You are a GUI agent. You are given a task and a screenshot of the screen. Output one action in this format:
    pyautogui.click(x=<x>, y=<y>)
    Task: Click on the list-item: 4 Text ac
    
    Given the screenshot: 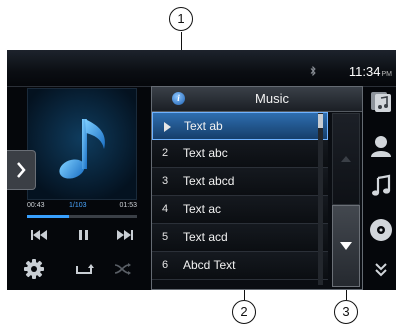 What is the action you would take?
    pyautogui.click(x=240, y=210)
    